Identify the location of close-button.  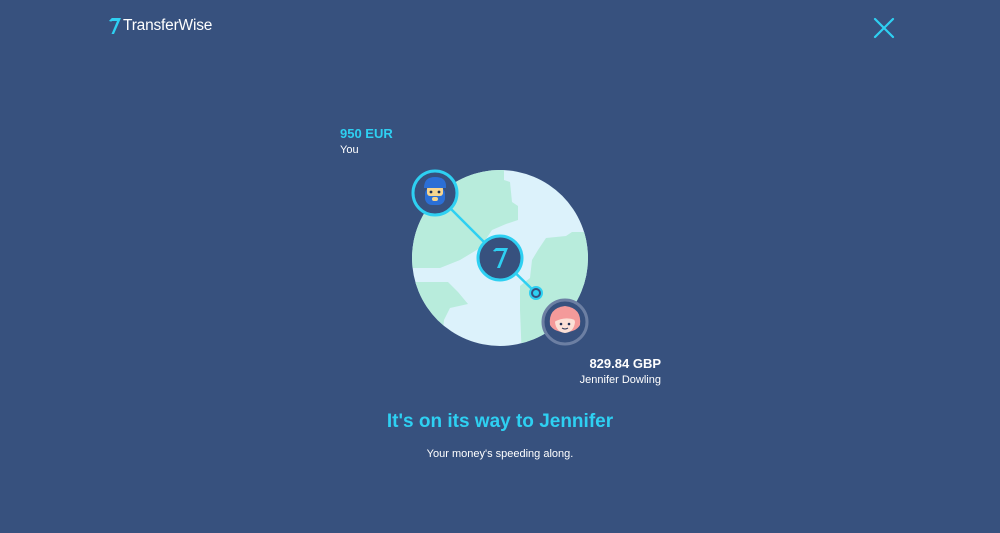
(884, 28).